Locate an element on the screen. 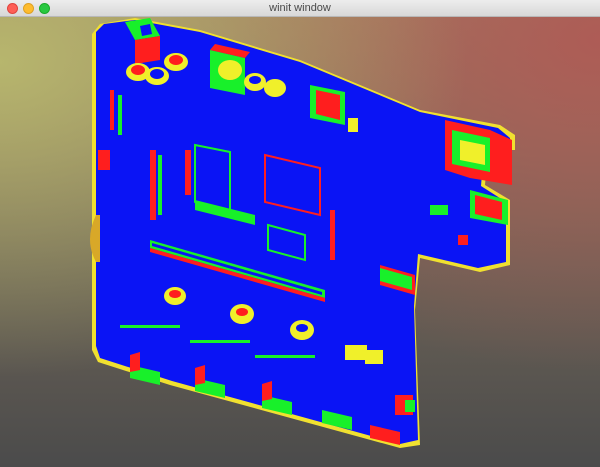 The height and width of the screenshot is (467, 600). window-title: winit window is located at coordinates (300, 8).